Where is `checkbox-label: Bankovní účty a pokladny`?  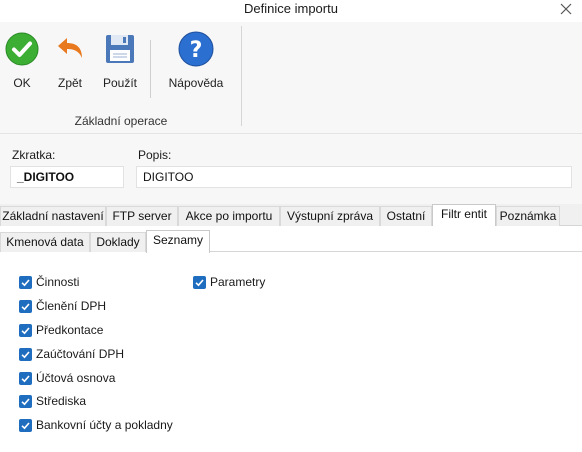 checkbox-label: Bankovní účty a pokladny is located at coordinates (104, 425).